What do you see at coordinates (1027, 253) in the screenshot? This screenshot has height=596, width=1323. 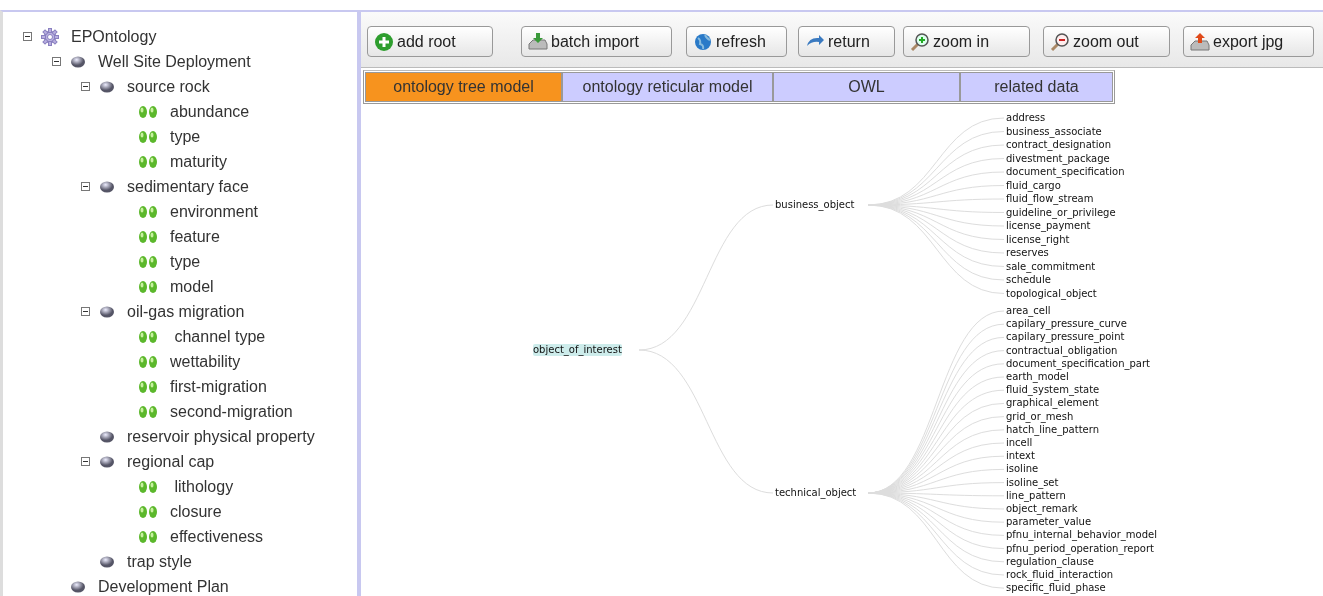 I see `graph-node: reserves` at bounding box center [1027, 253].